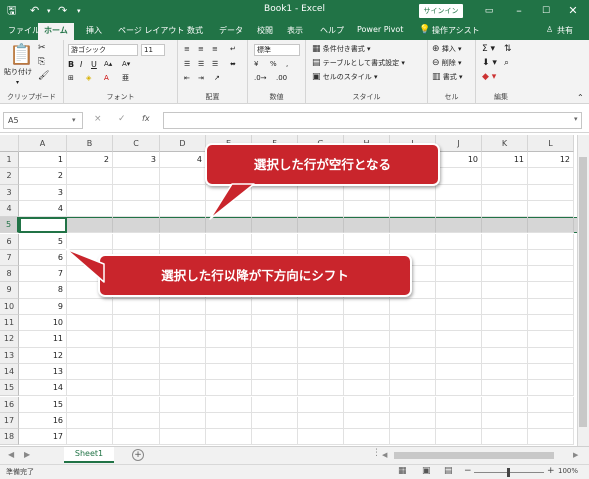 Image resolution: width=589 pixels, height=479 pixels. I want to click on callout-bottom-pointer, so click(85, 265).